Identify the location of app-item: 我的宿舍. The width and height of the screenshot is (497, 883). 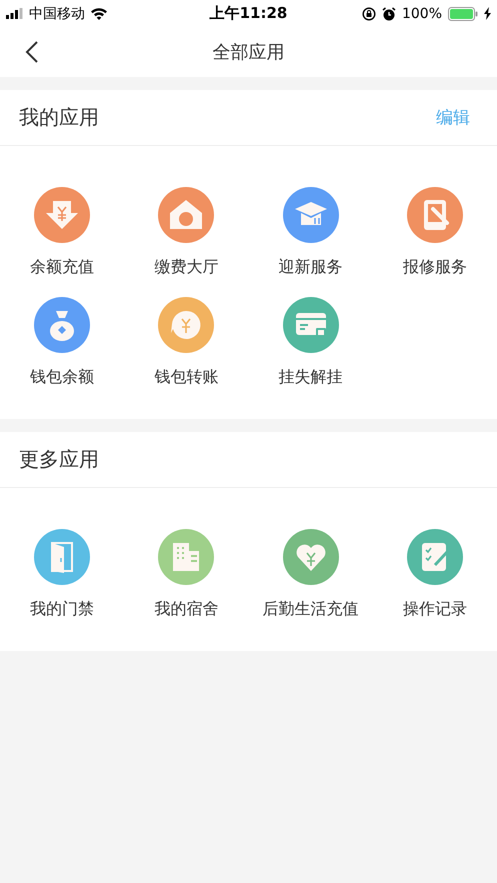
(186, 574).